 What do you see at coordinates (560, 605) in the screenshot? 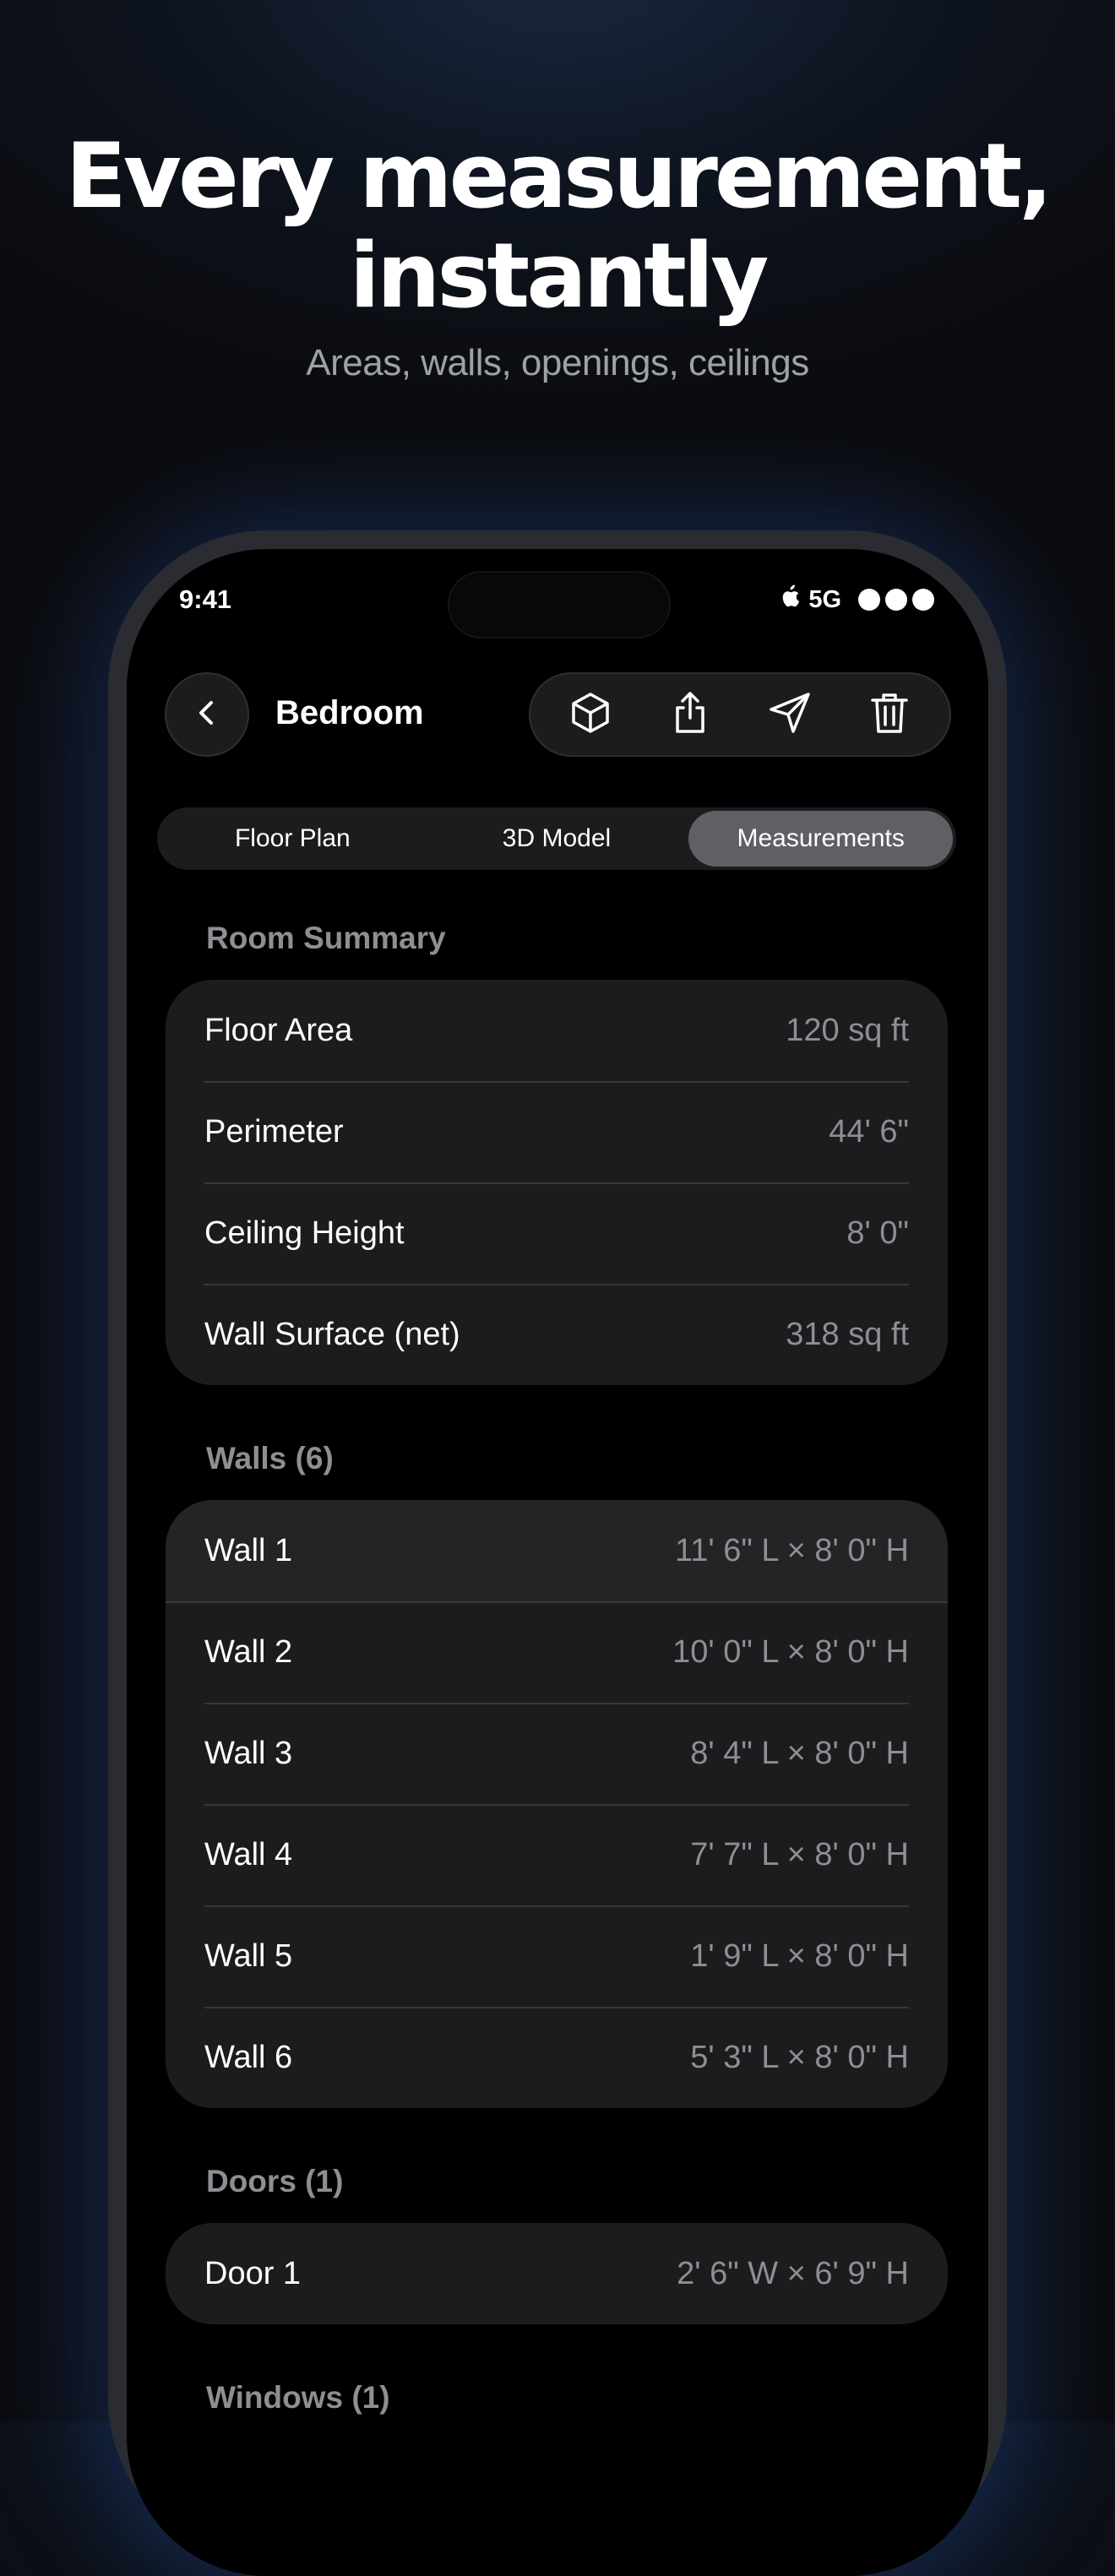
I see `dynamic-island` at bounding box center [560, 605].